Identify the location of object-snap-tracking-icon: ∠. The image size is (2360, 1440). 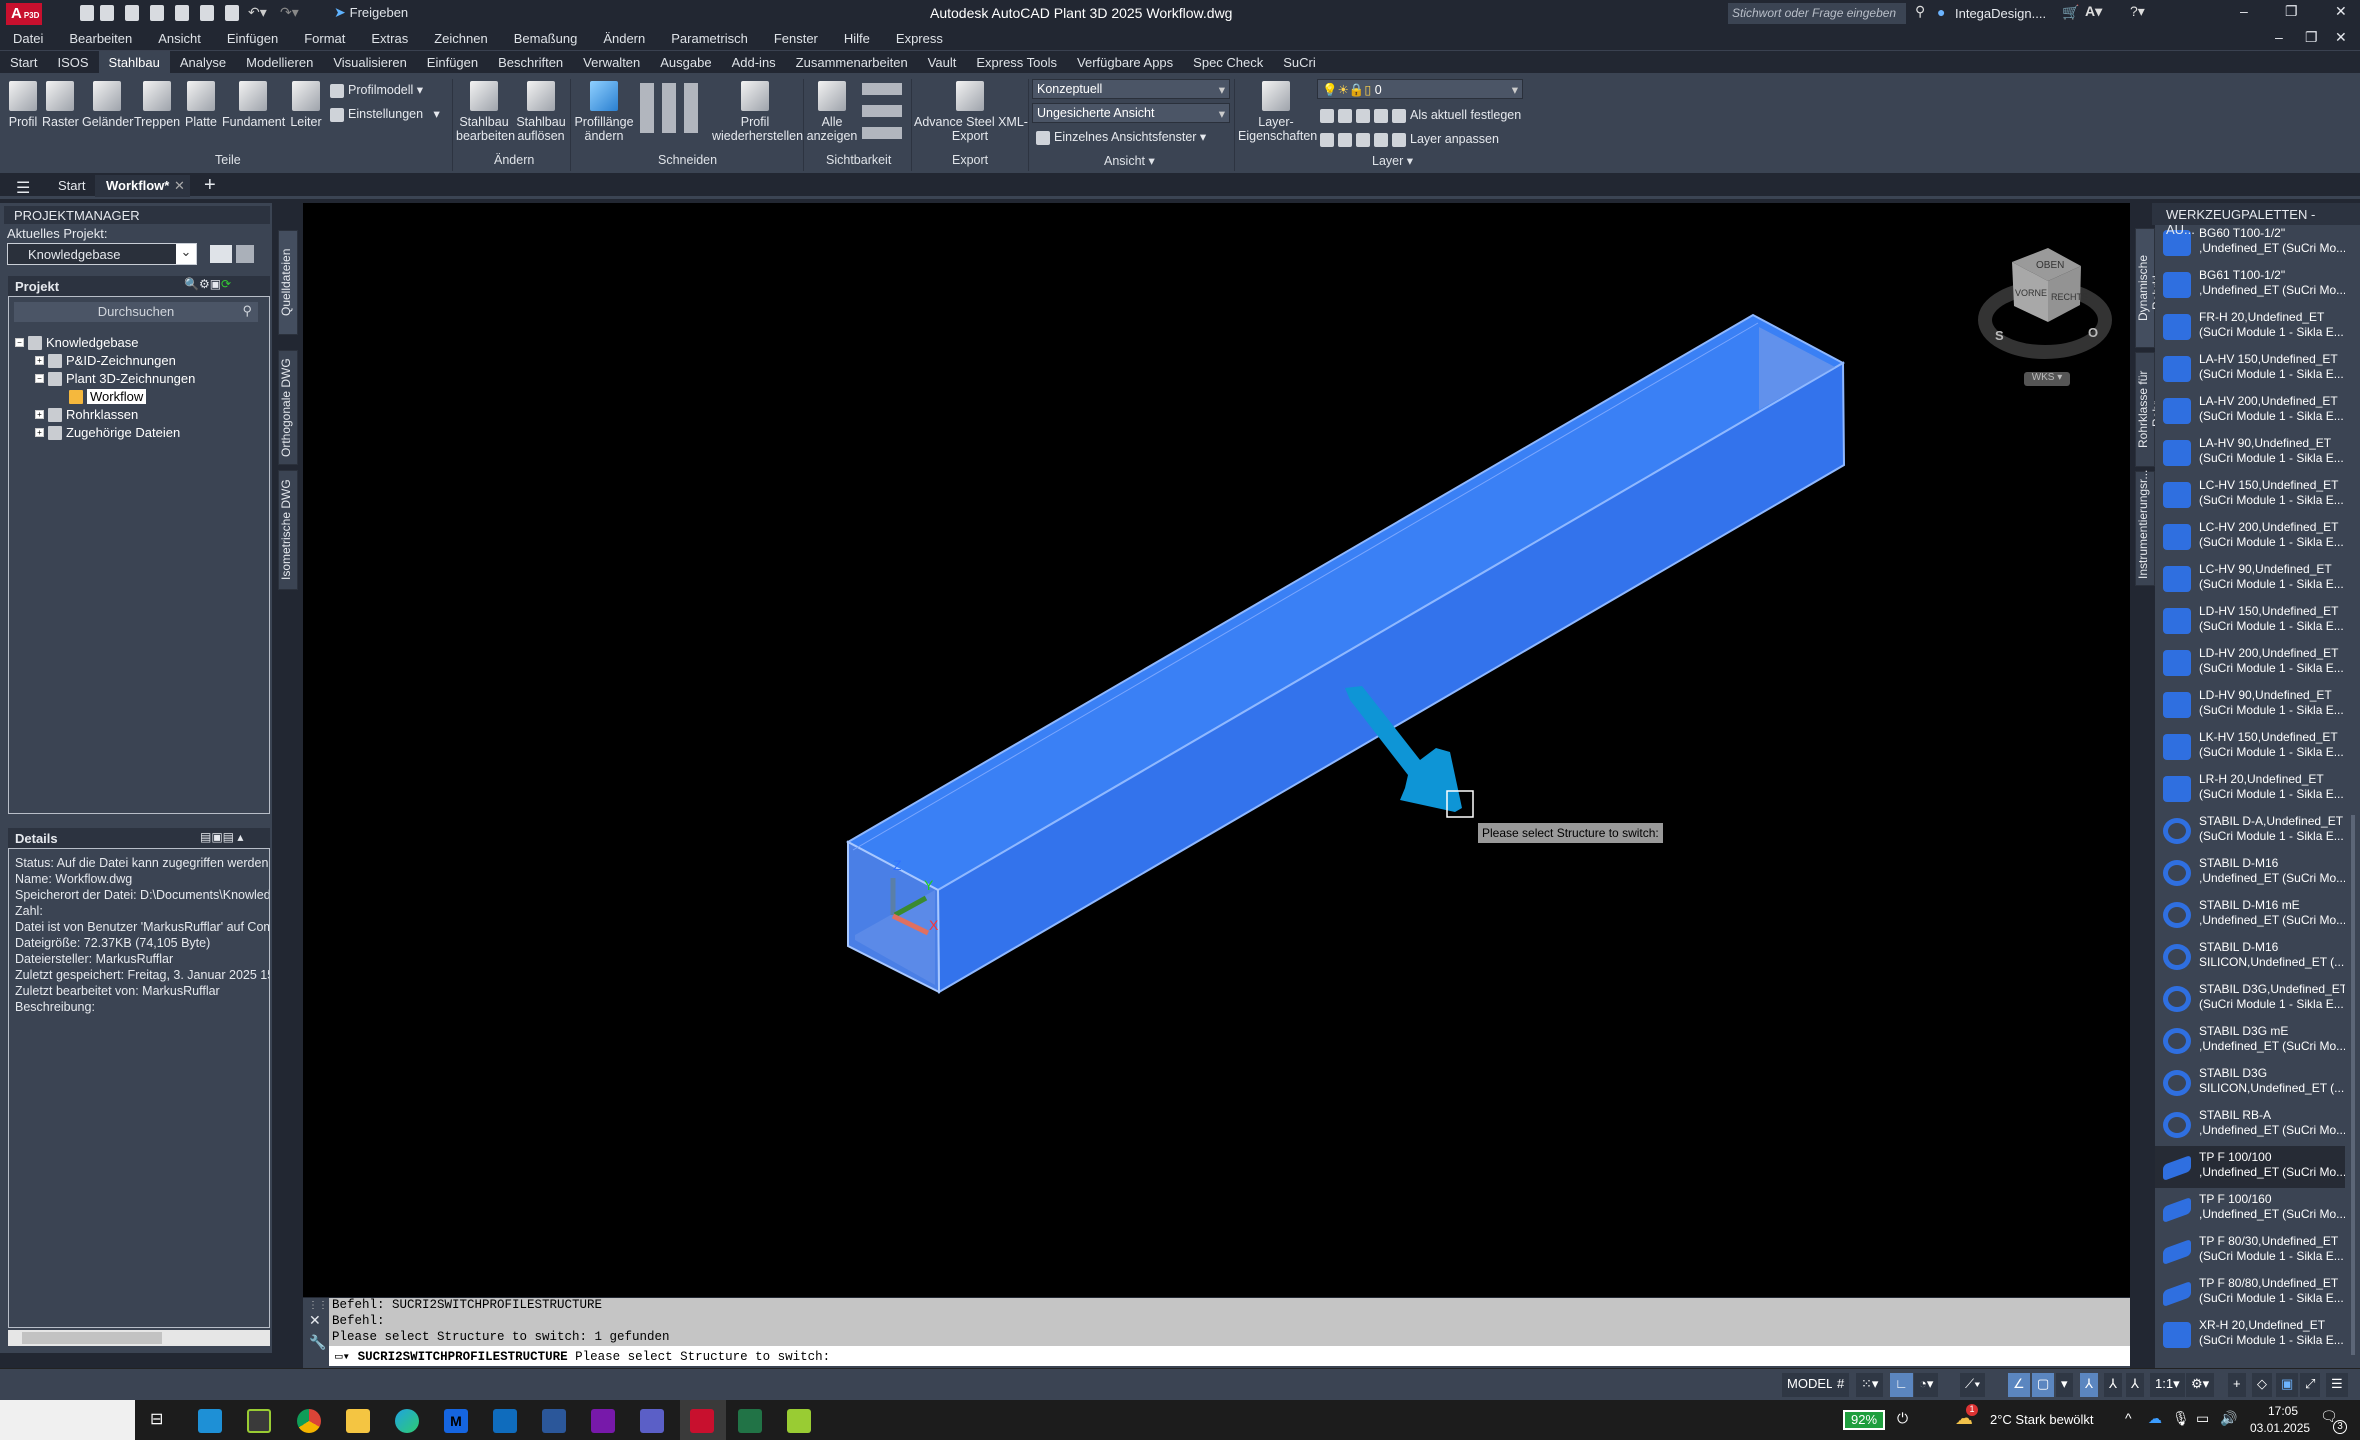
(2019, 1385).